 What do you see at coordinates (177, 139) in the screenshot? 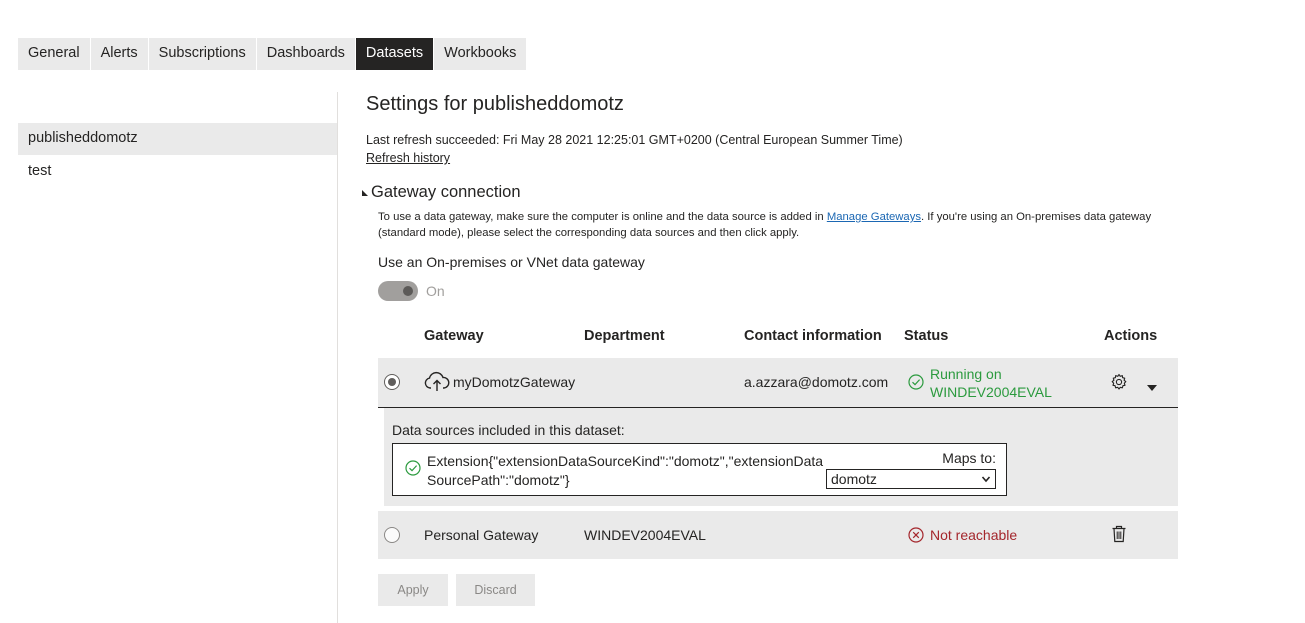
I see `dataset-item-publisheddomotz: publisheddomotz` at bounding box center [177, 139].